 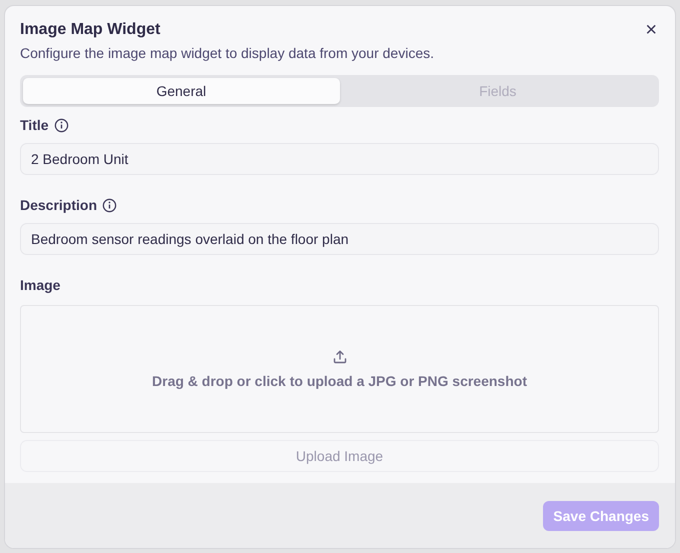 I want to click on dialog-title: Image Map Widget, so click(x=90, y=30).